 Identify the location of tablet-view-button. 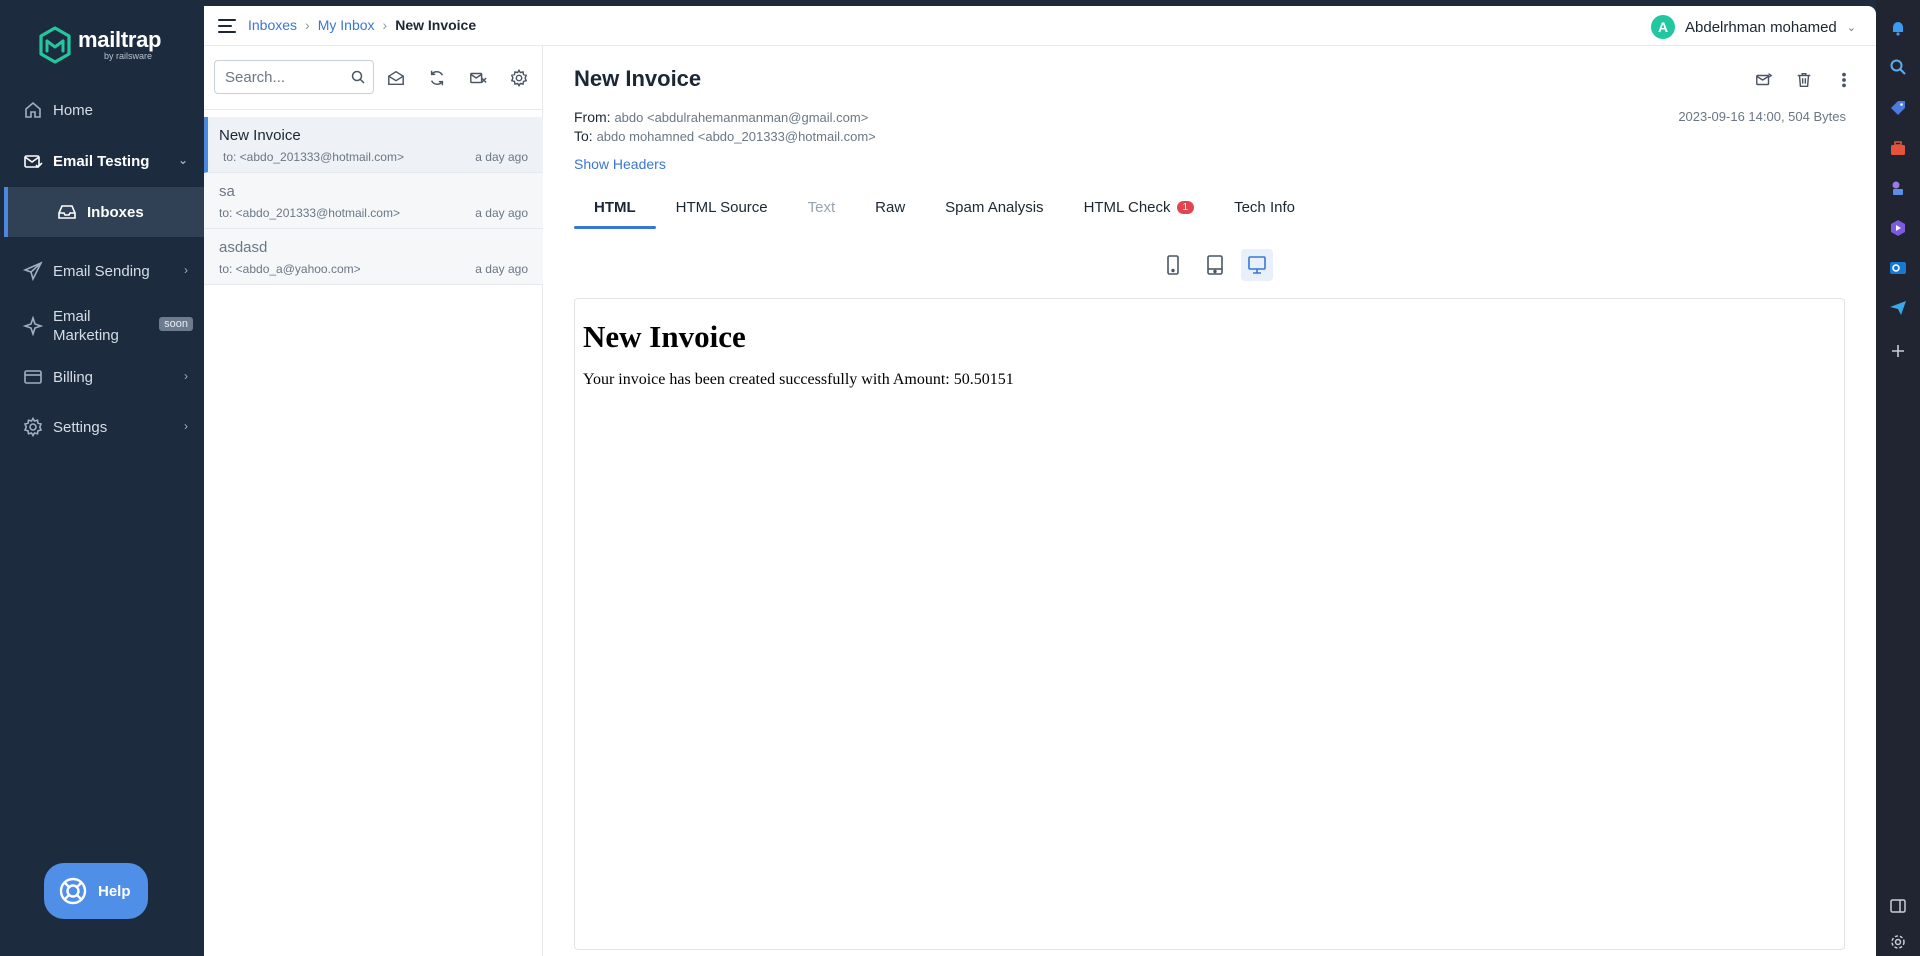
(1215, 265).